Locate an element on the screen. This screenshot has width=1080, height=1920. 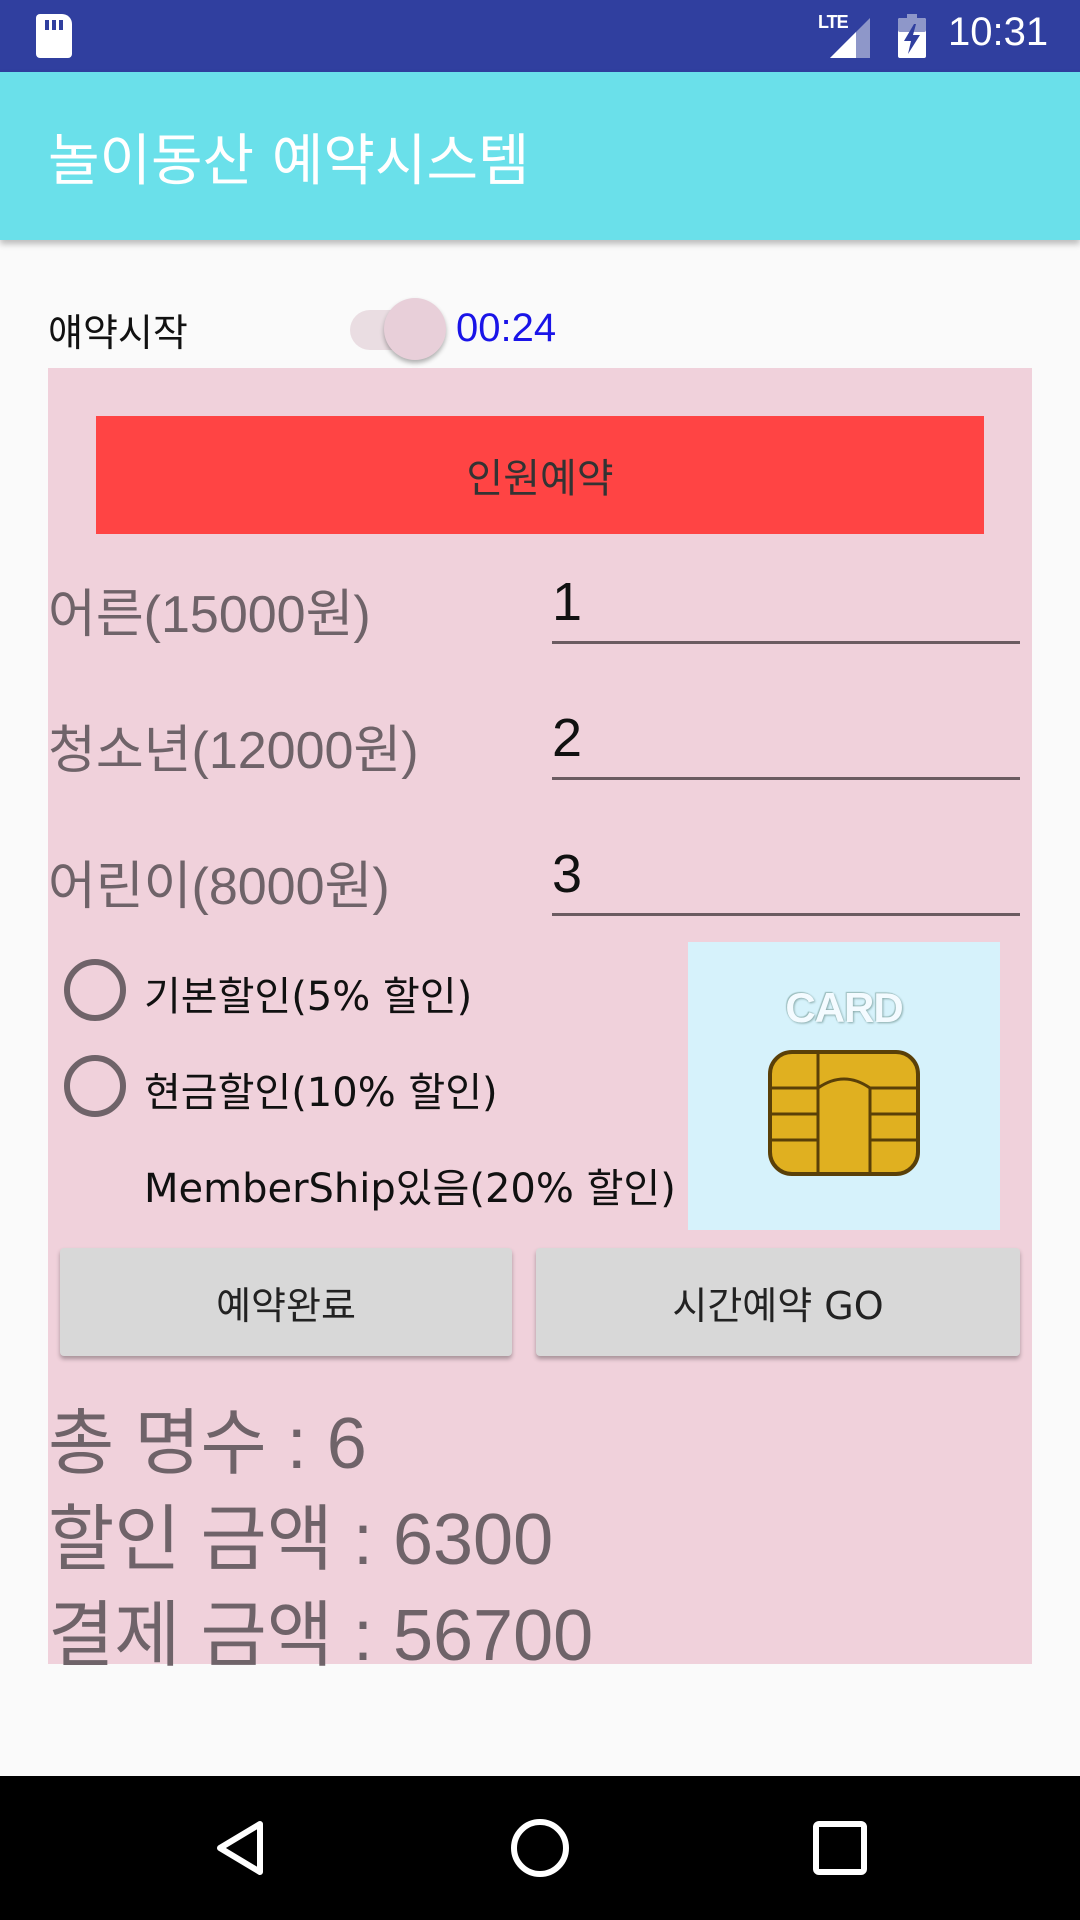
youth-count-input is located at coordinates (786, 739).